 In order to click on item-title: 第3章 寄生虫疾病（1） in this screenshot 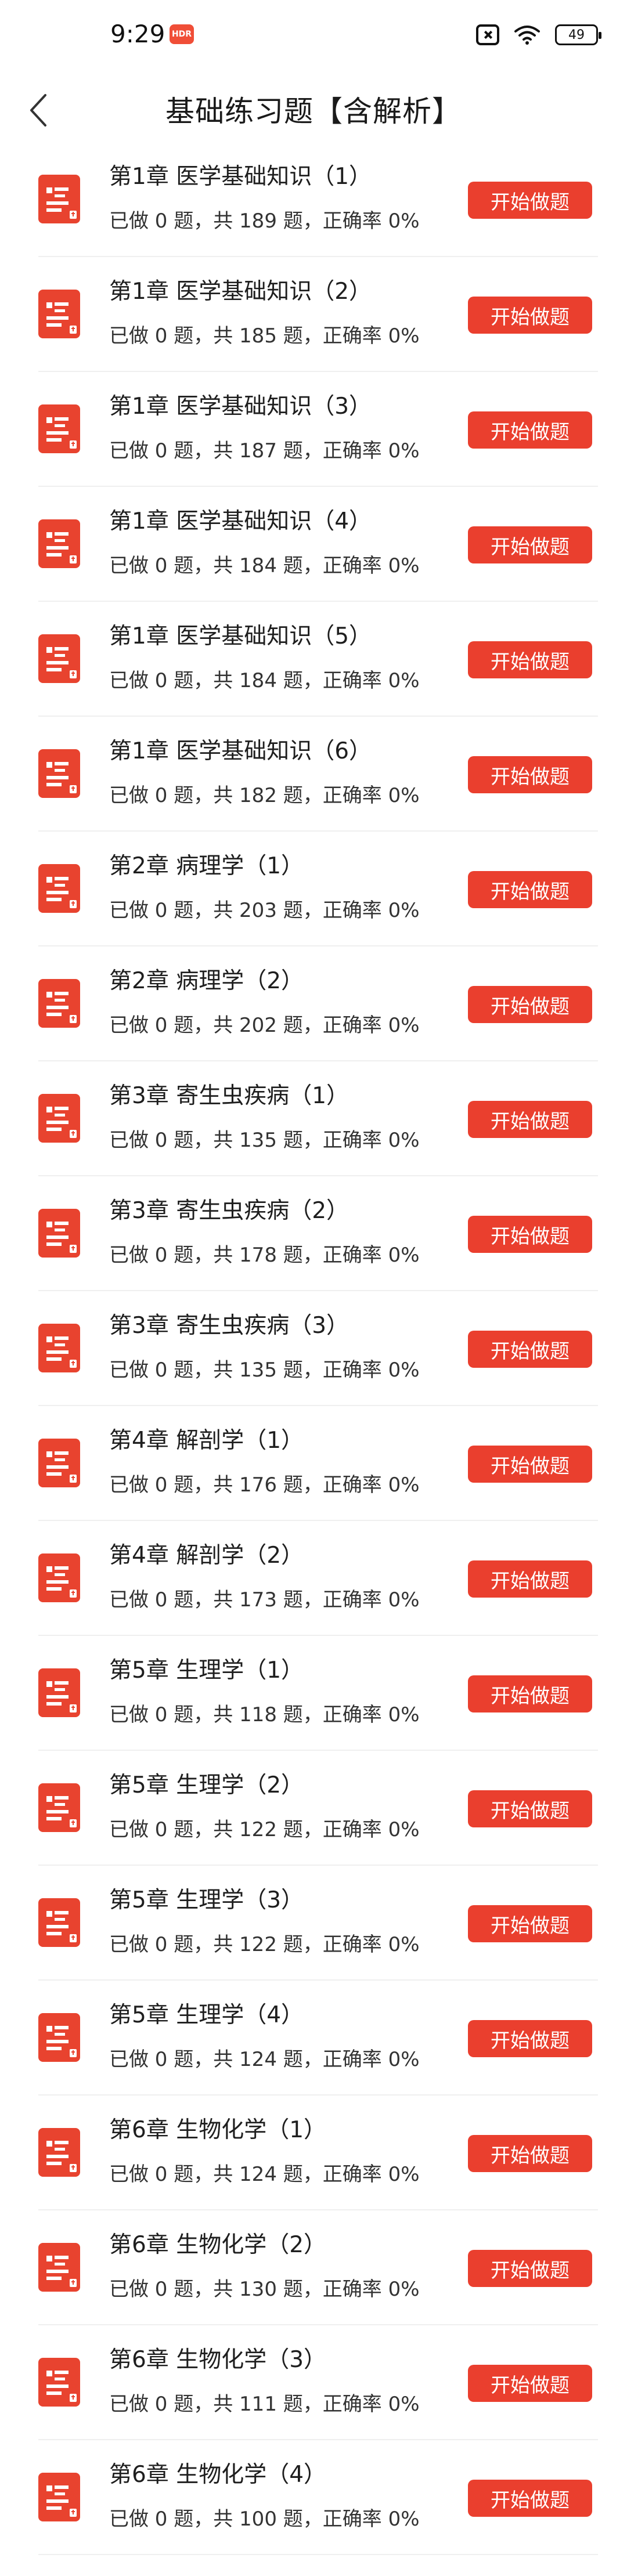, I will do `click(229, 1096)`.